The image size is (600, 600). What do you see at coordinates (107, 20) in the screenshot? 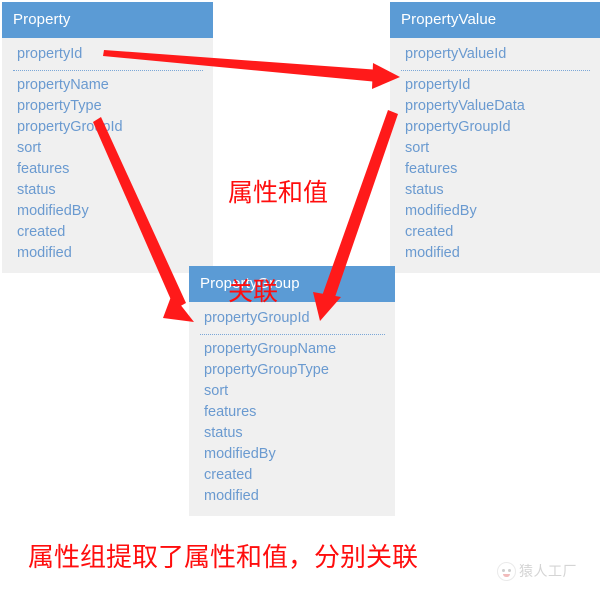
I see `entity-header-property: Property` at bounding box center [107, 20].